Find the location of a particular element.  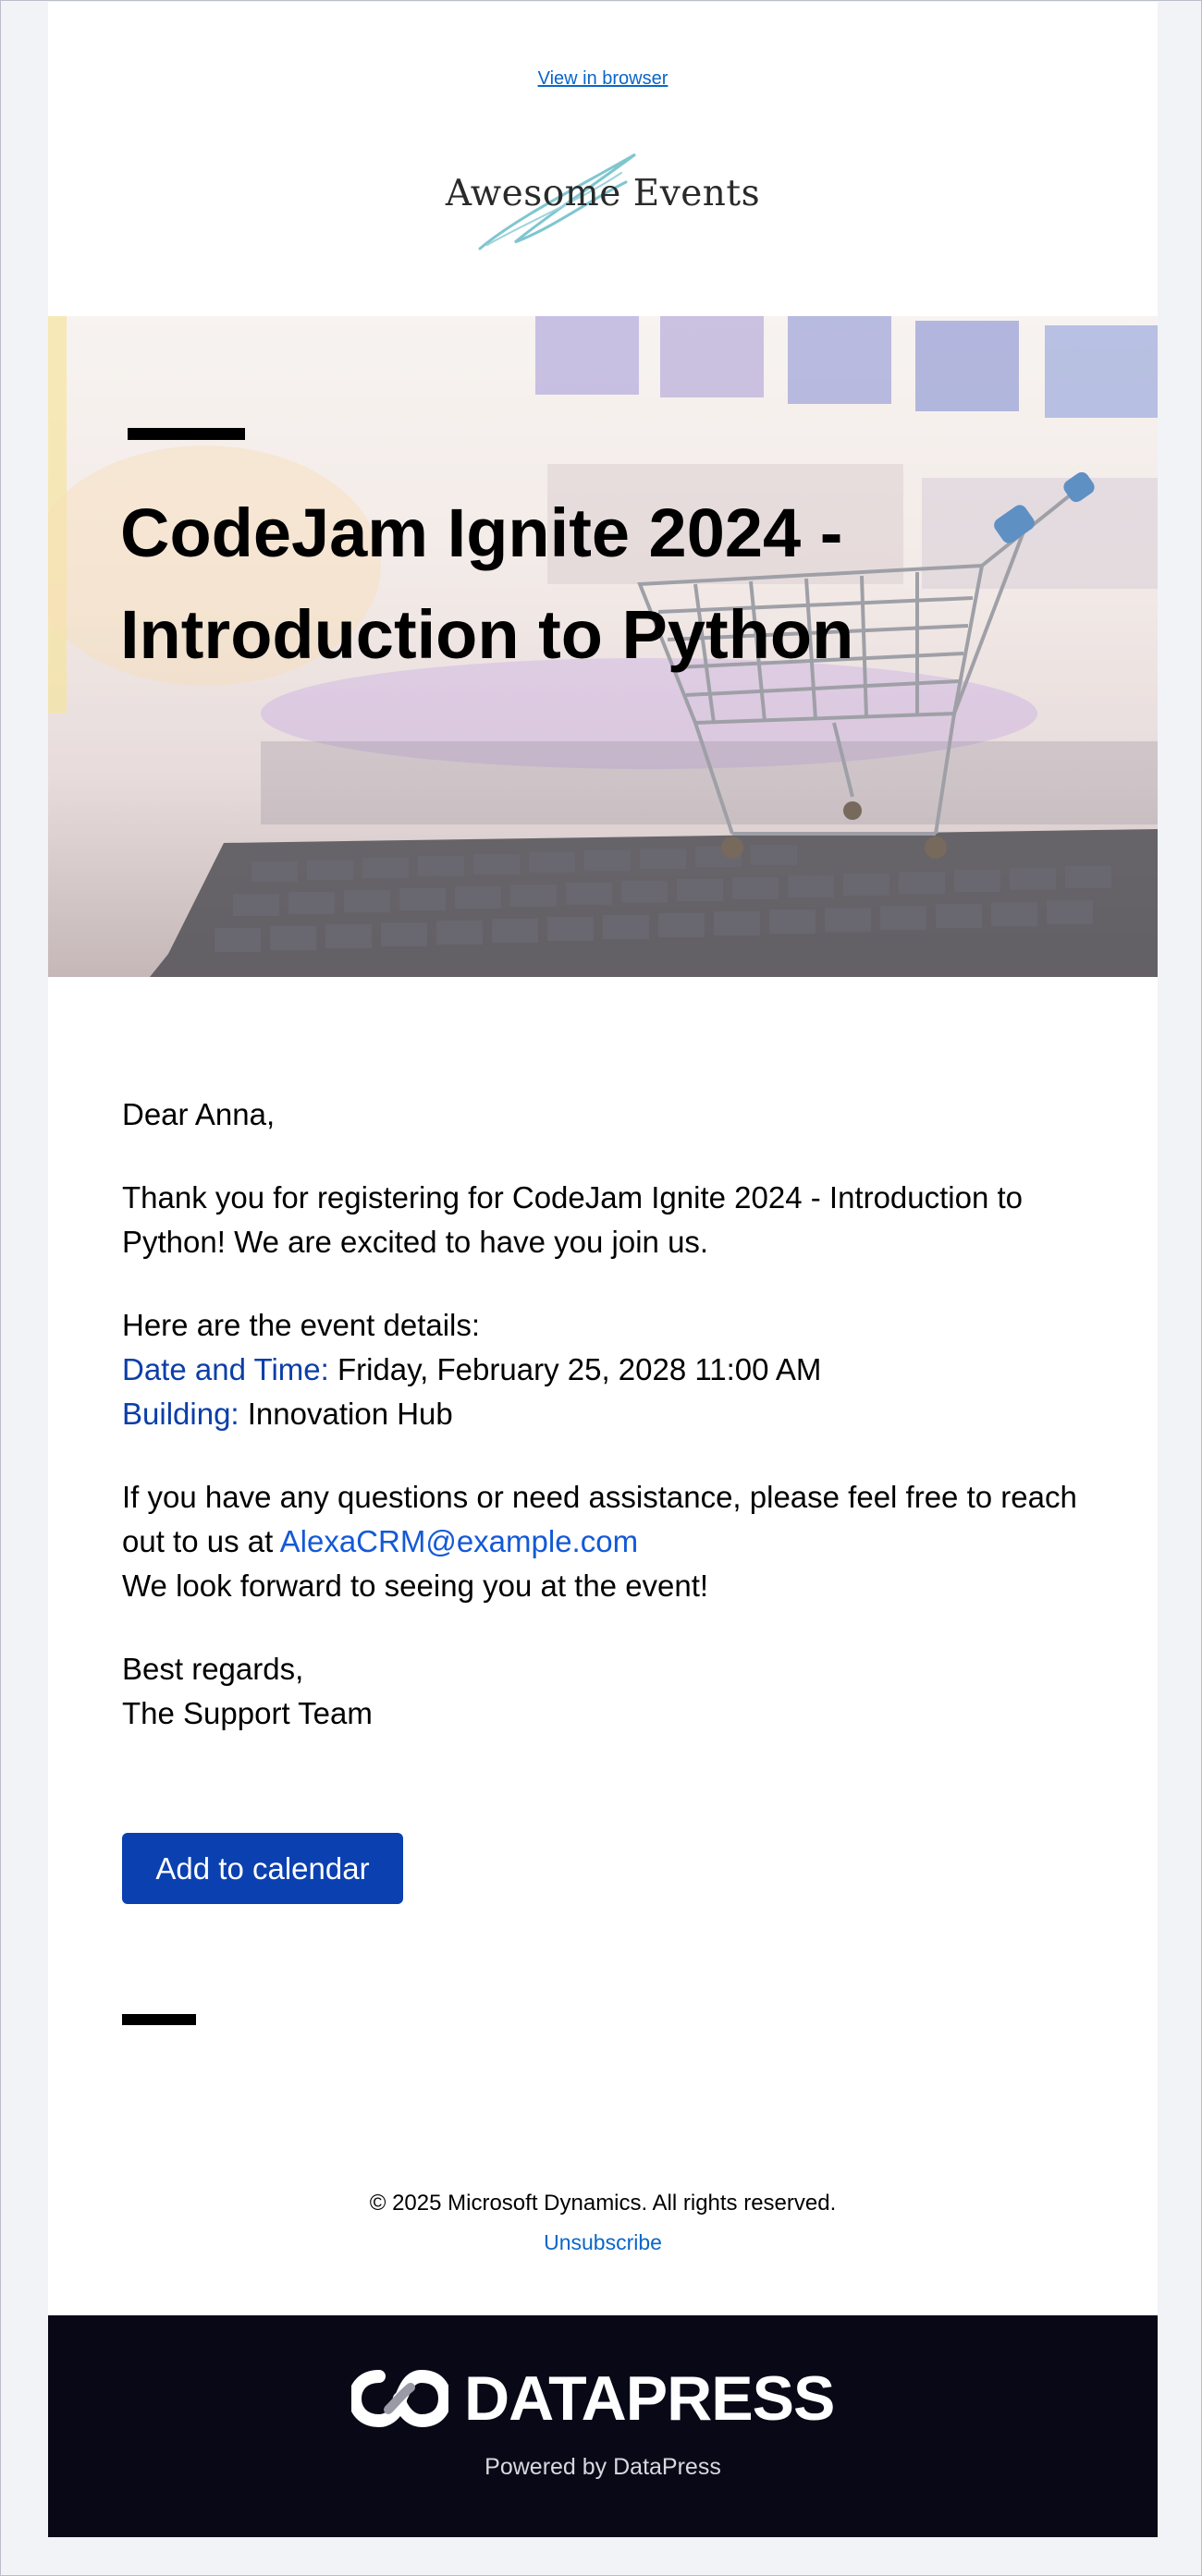

hero-title-line1: CodeJam Ignite 2024 - is located at coordinates (481, 532).